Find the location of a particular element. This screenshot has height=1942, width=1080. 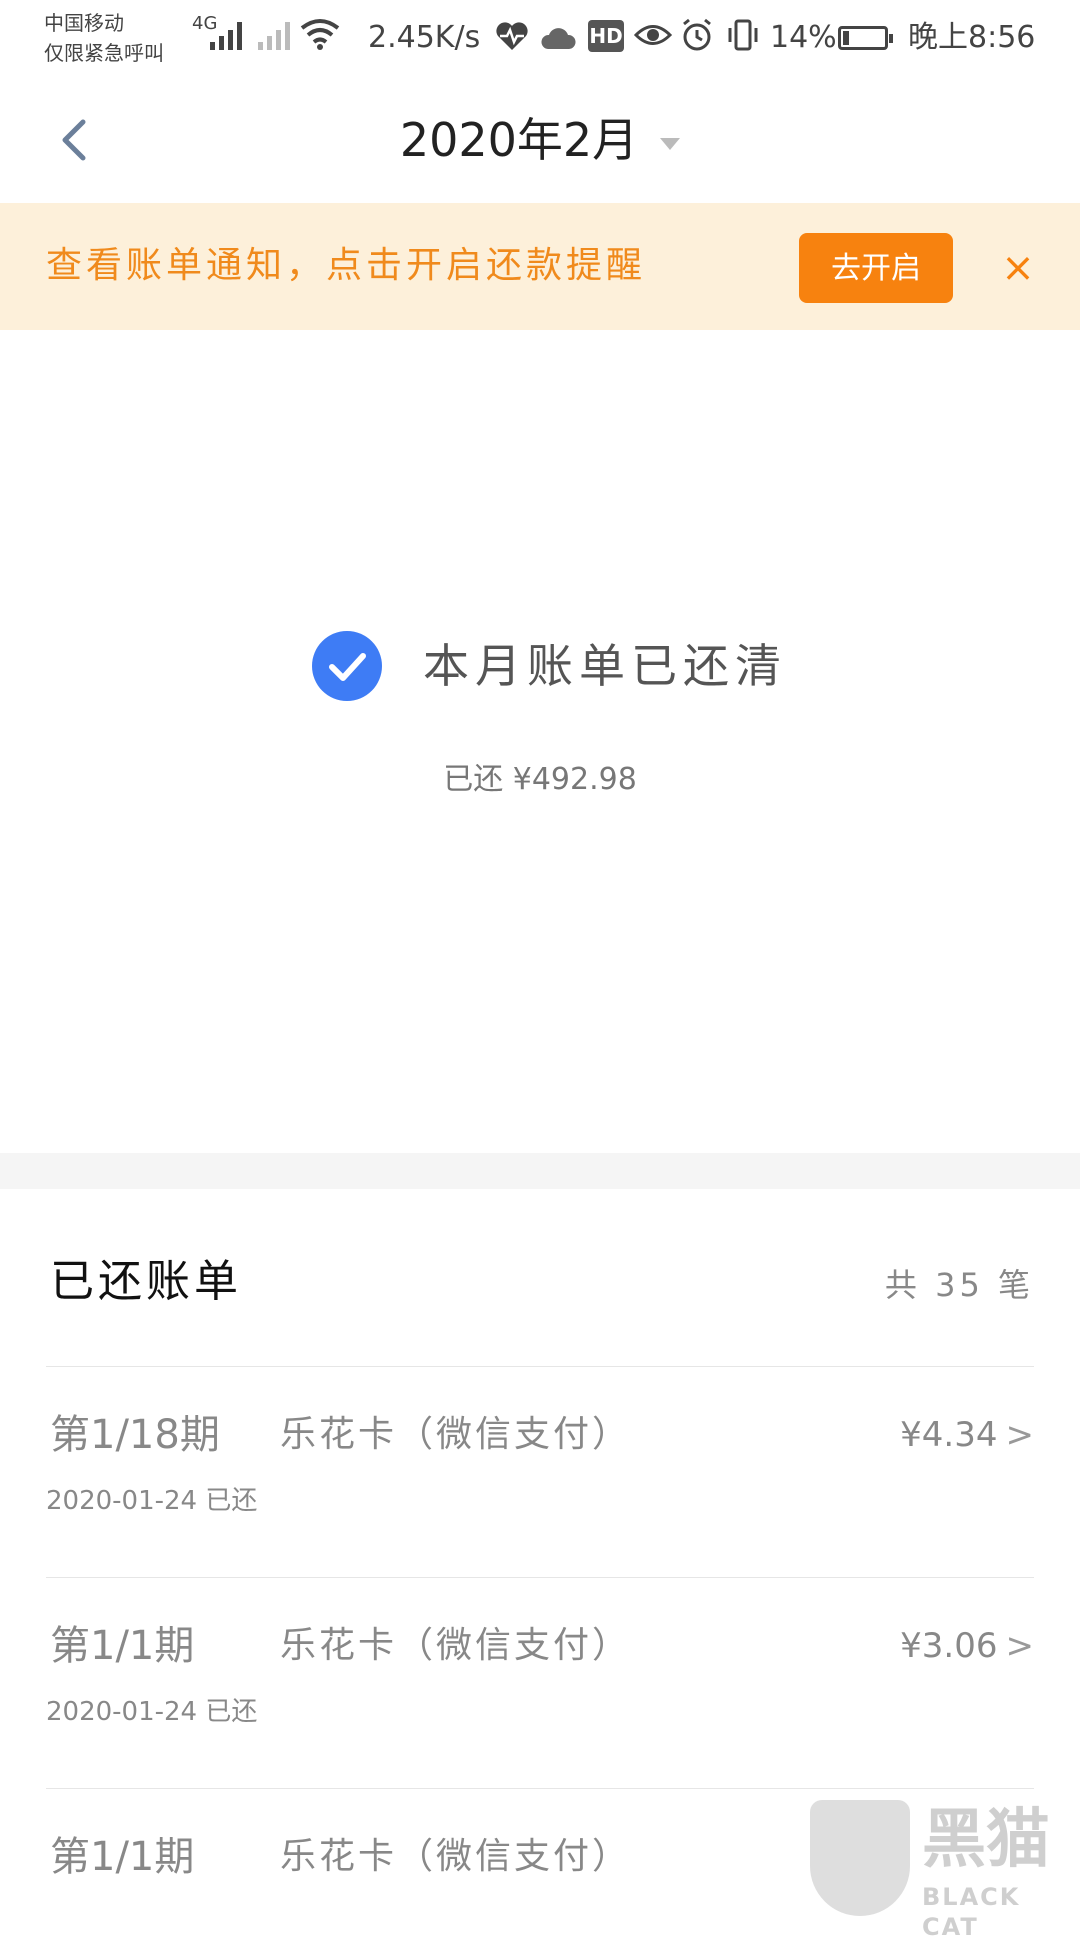

paid-list-title: 已还账单 is located at coordinates (146, 1281).